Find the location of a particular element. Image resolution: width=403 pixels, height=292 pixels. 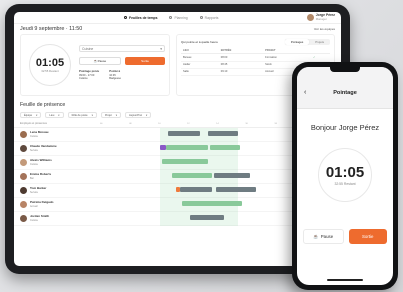

page-title: Jeudi 9 septembre · 11:50 is located at coordinates (51, 29).